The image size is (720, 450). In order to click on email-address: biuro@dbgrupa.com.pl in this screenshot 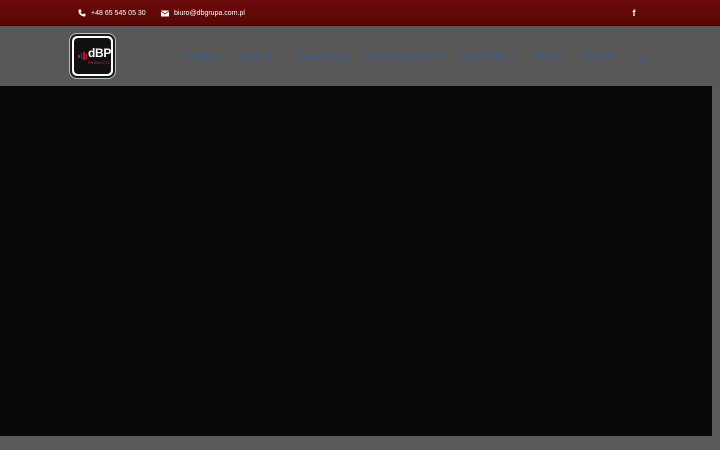, I will do `click(209, 13)`.